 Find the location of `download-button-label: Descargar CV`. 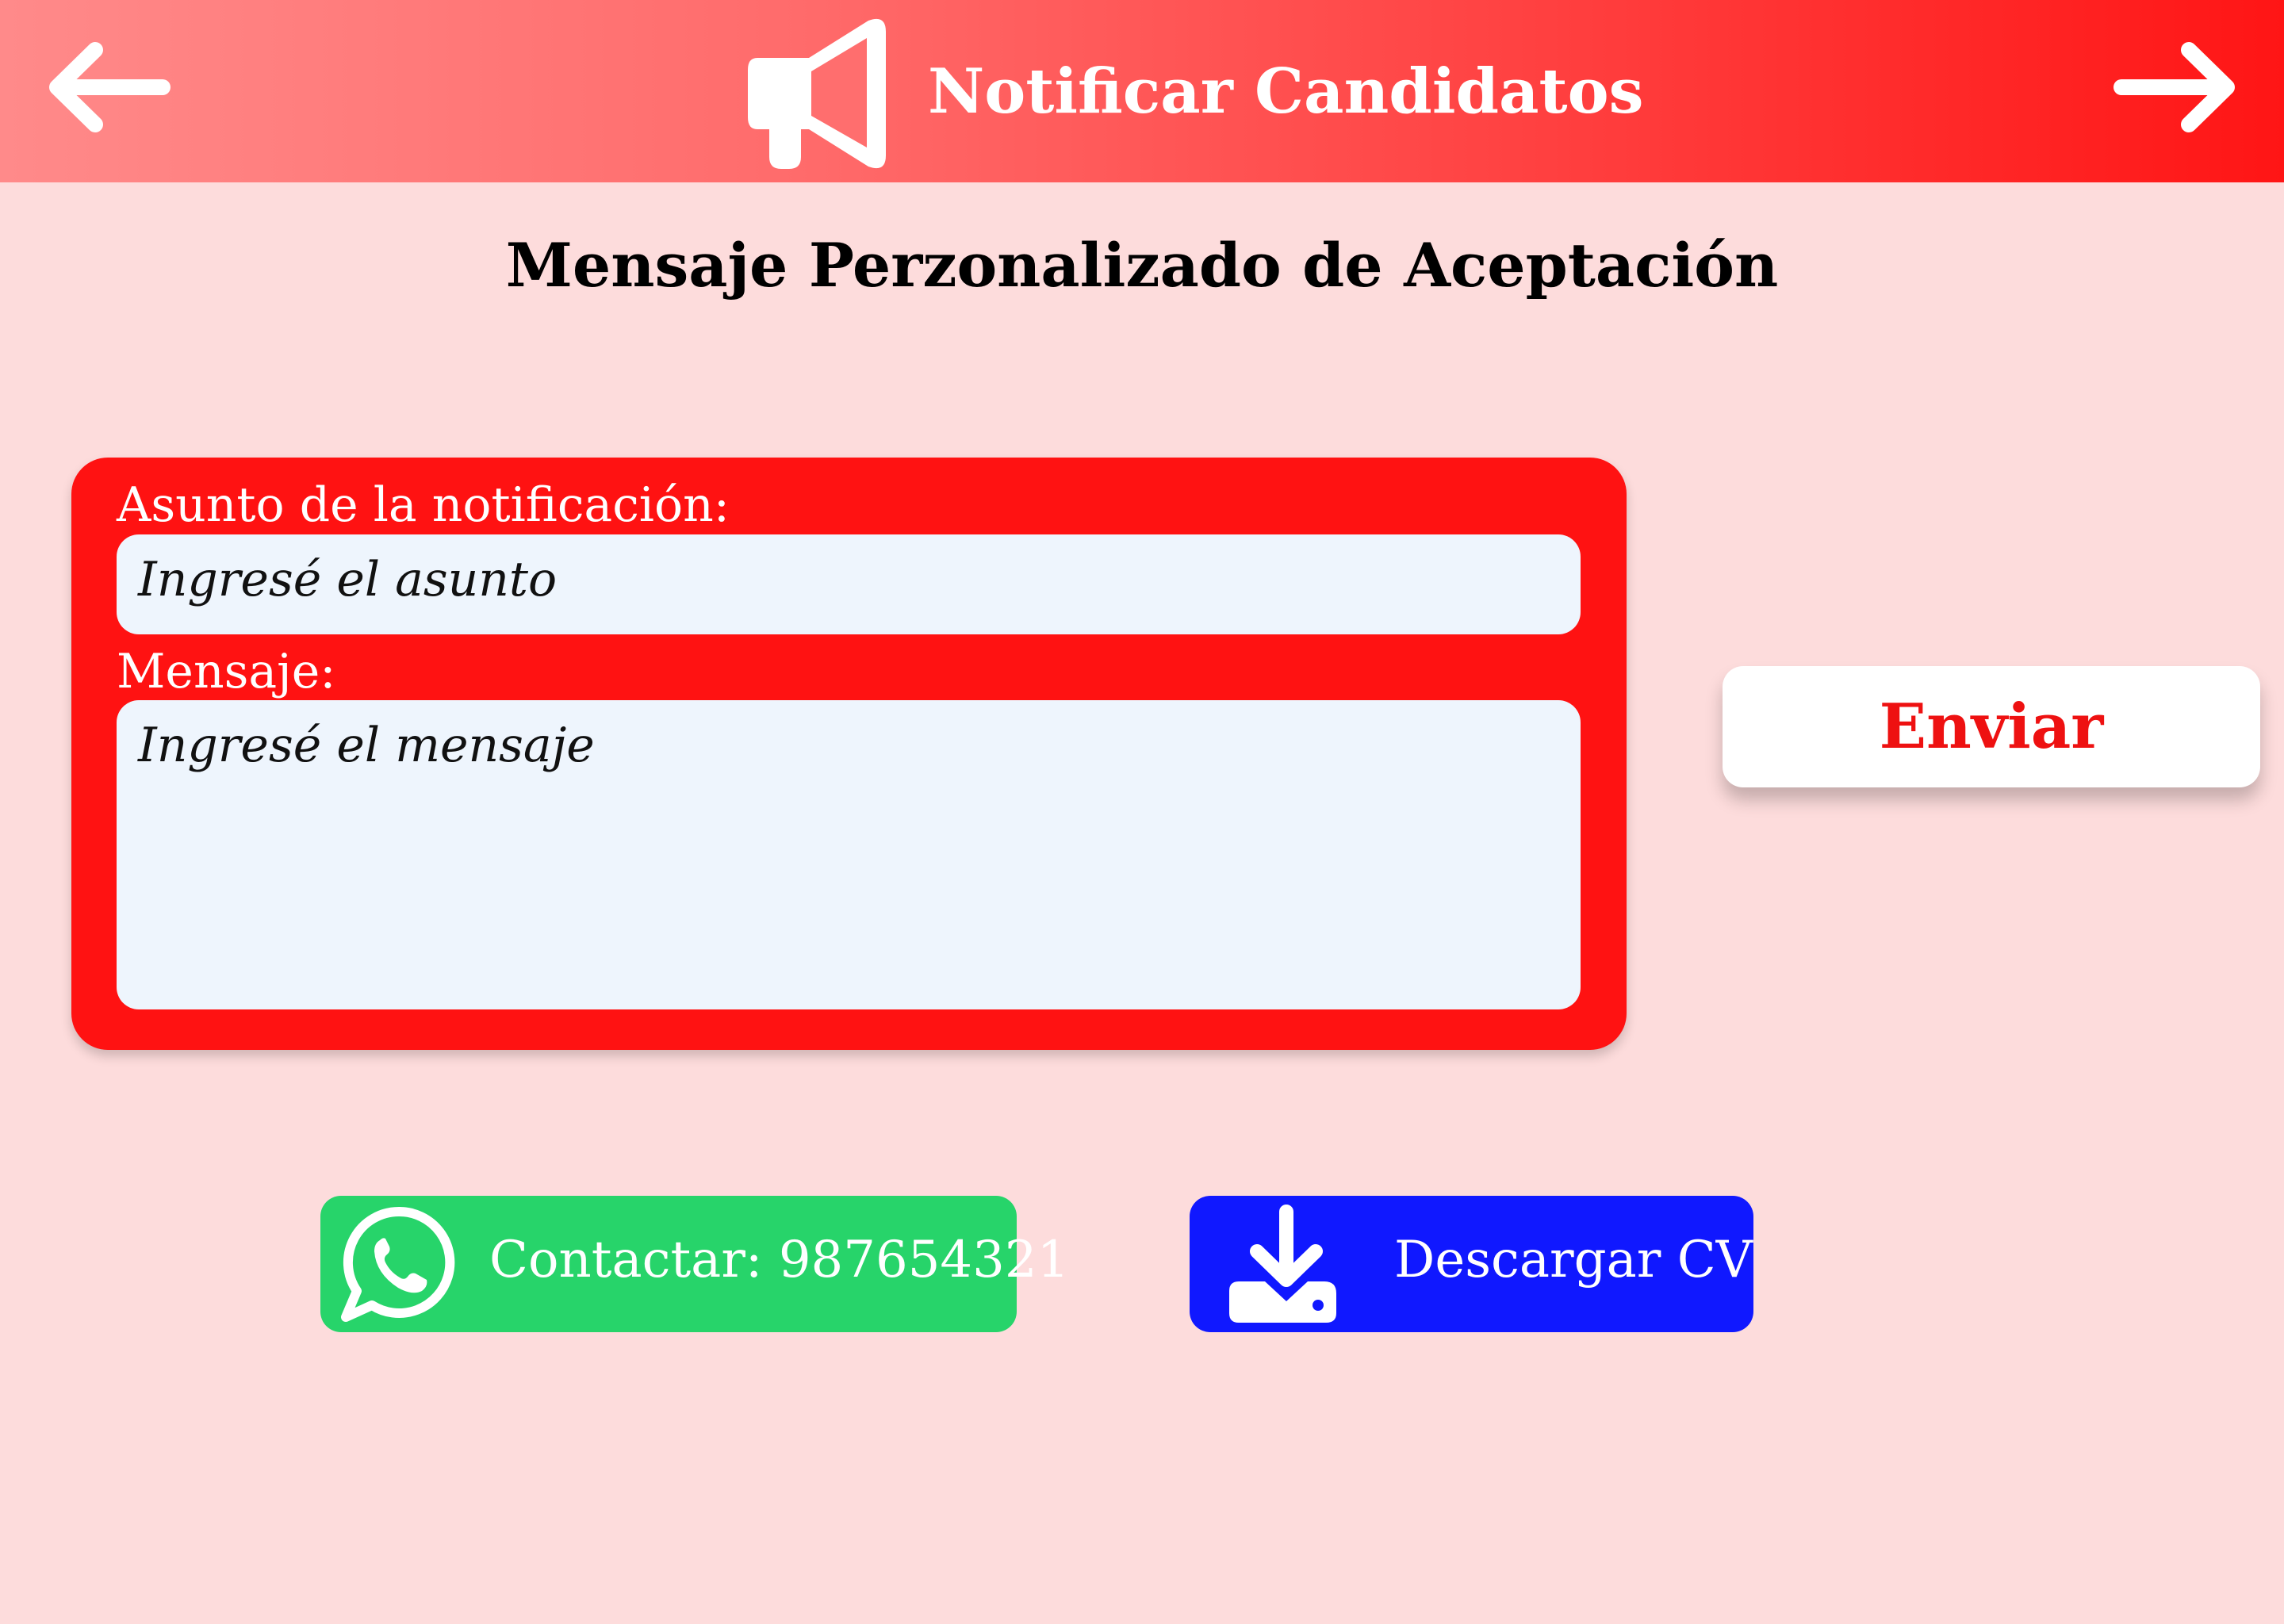

download-button-label: Descargar CV is located at coordinates (1573, 1260).